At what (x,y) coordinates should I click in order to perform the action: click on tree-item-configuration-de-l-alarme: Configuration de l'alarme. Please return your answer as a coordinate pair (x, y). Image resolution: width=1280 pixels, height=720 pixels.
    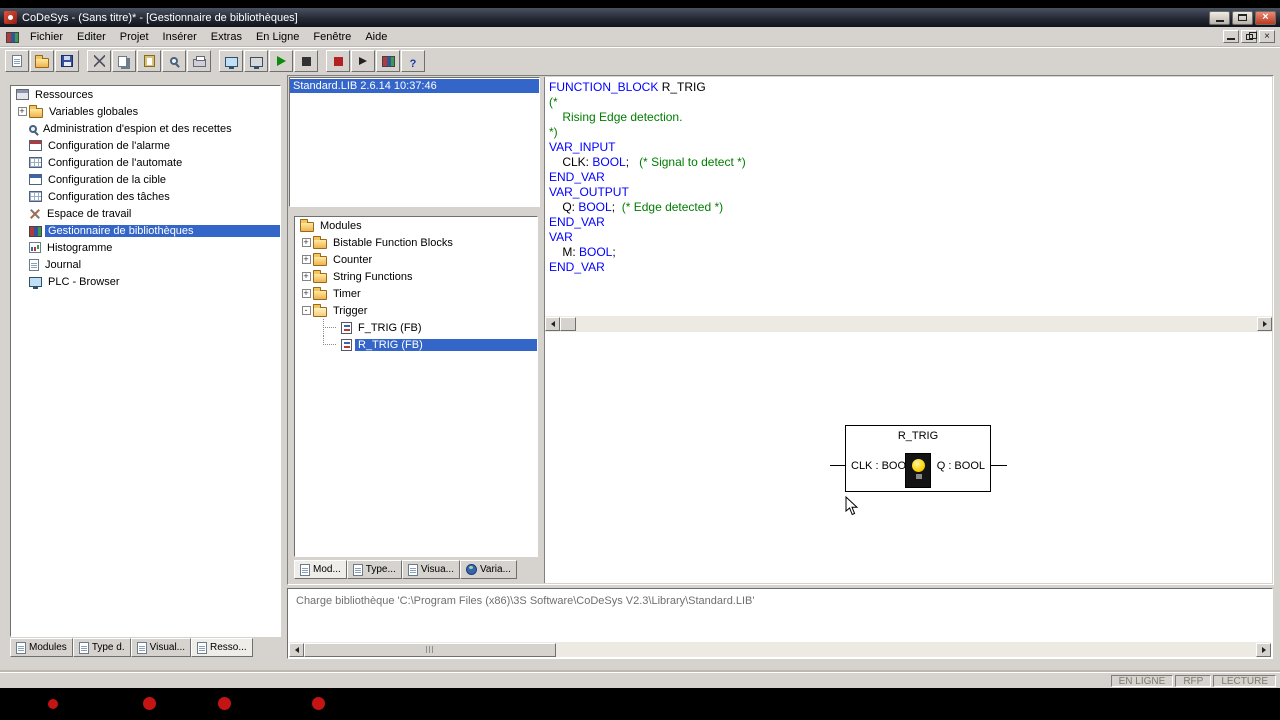
    Looking at the image, I should click on (145, 145).